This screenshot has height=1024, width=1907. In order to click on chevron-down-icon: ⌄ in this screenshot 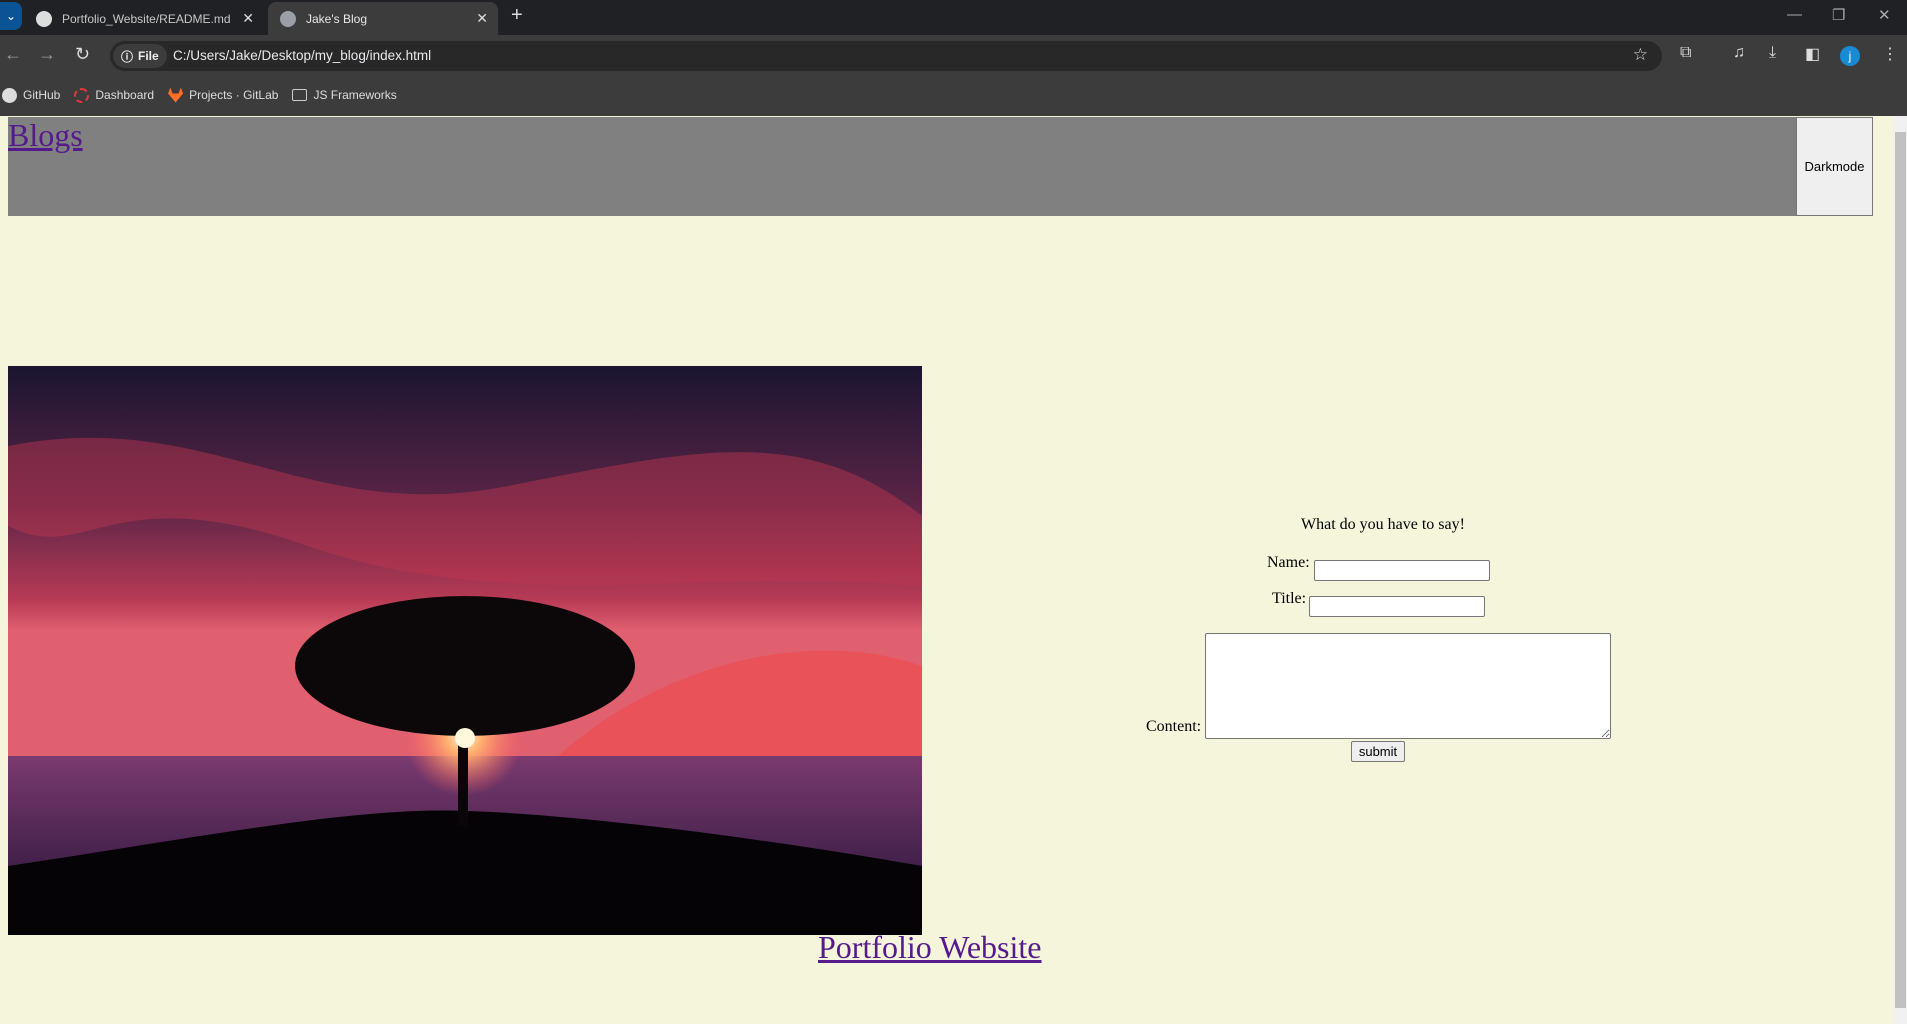, I will do `click(11, 16)`.